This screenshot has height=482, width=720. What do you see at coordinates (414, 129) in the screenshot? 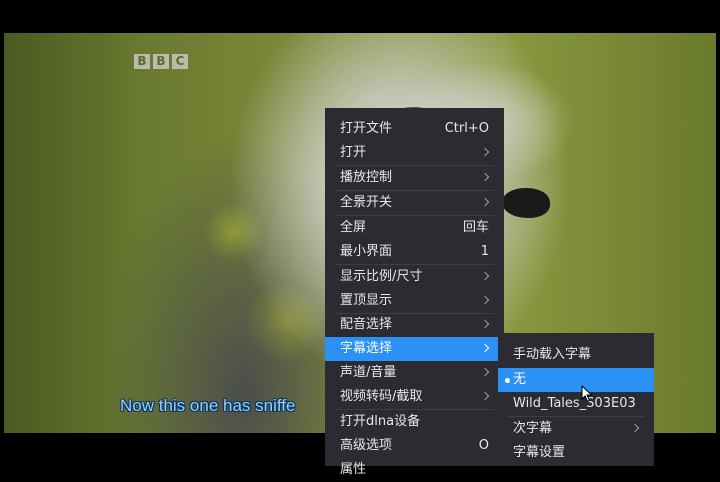
I see `menu-item-open-file: 打开文件 Ctrl+O` at bounding box center [414, 129].